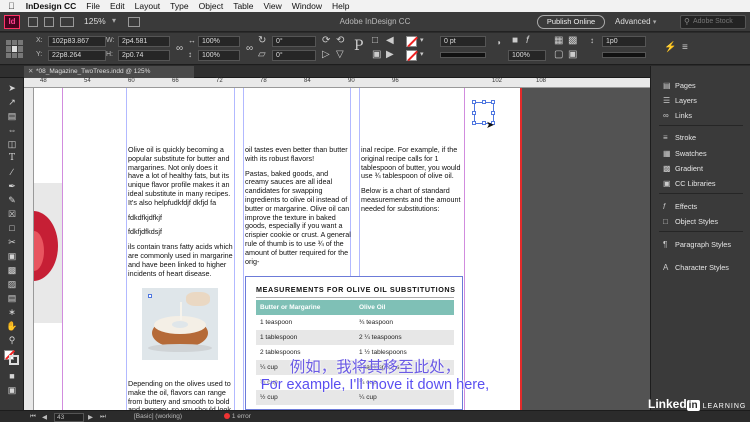  I want to click on panel-layers: ☰ Layers, so click(680, 100).